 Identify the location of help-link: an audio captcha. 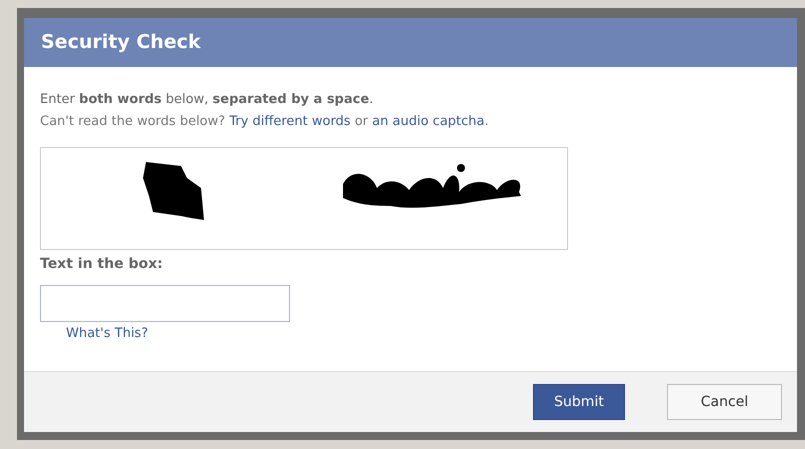
(428, 121).